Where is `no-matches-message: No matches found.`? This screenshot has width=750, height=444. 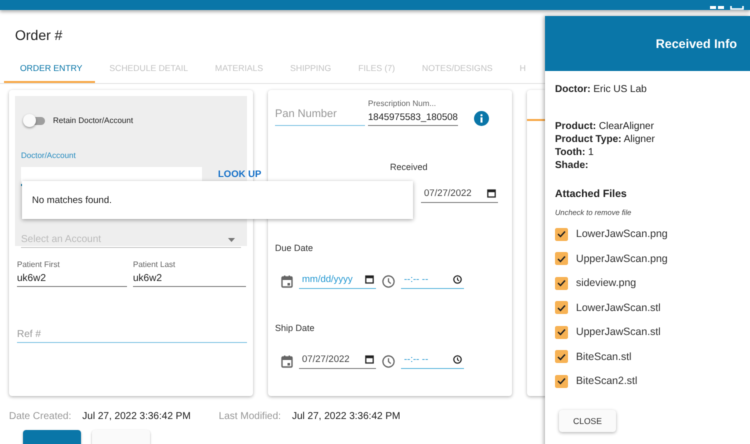 no-matches-message: No matches found. is located at coordinates (72, 200).